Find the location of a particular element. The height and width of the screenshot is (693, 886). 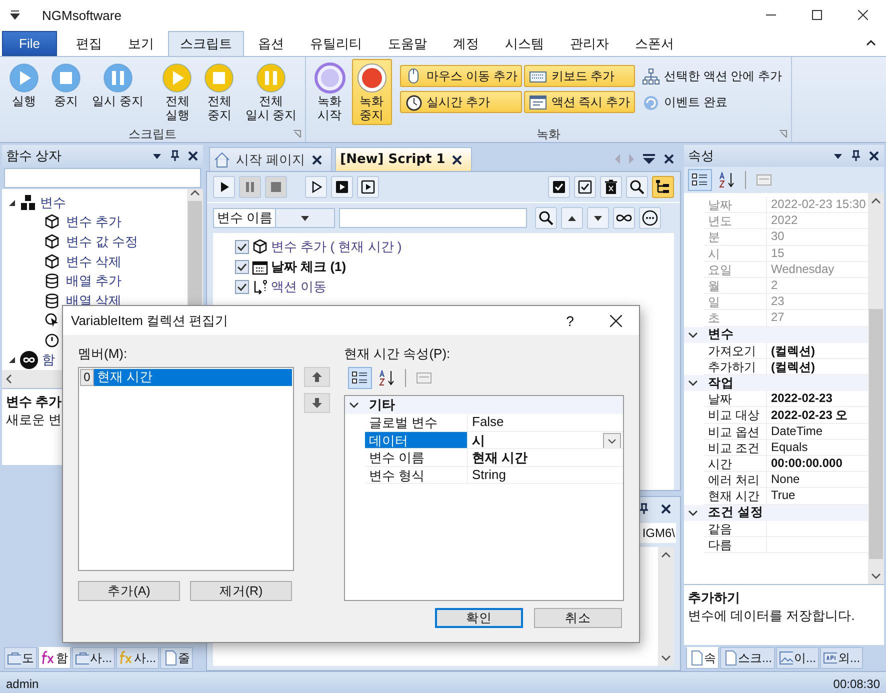

property-name: 비교 대상 is located at coordinates (735, 415).